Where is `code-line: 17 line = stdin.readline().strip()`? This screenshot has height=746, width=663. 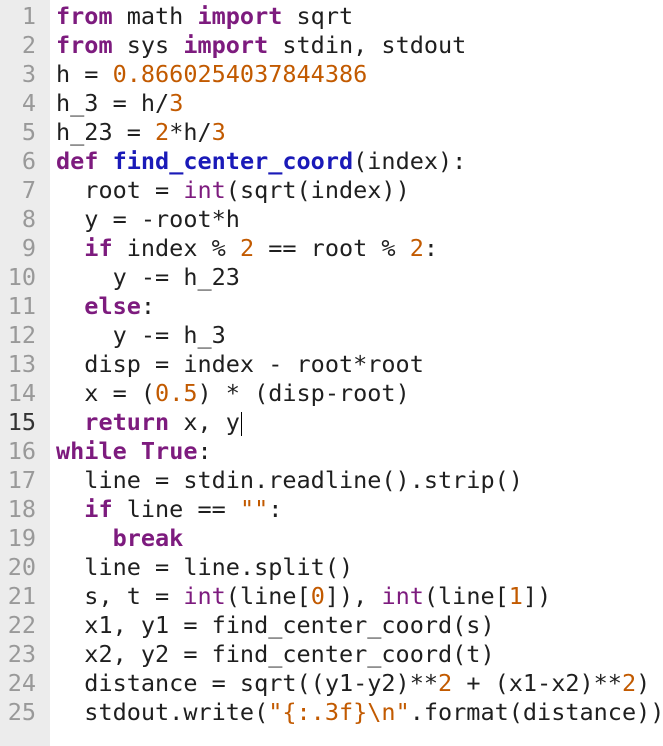 code-line: 17 line = stdin.readline().strip() is located at coordinates (331, 480).